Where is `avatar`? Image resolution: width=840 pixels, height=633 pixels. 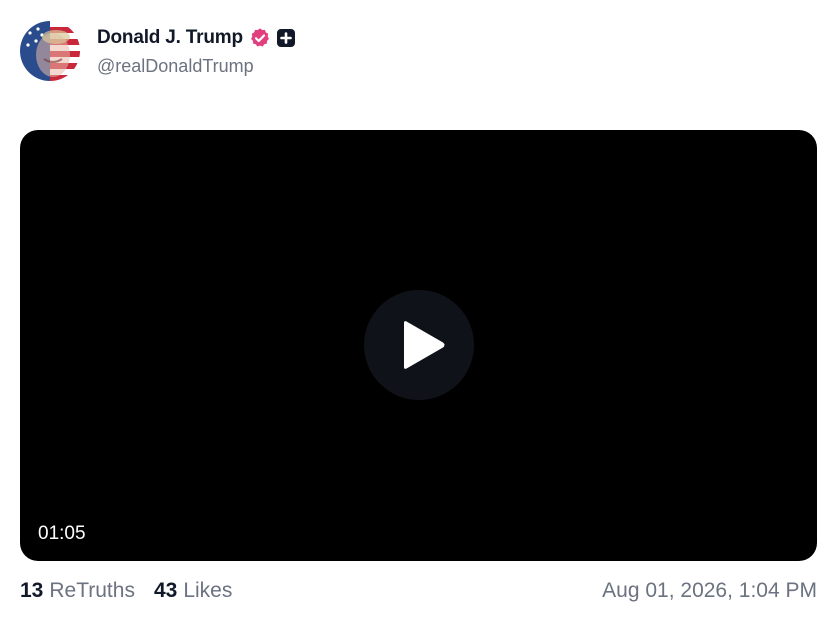 avatar is located at coordinates (50, 51).